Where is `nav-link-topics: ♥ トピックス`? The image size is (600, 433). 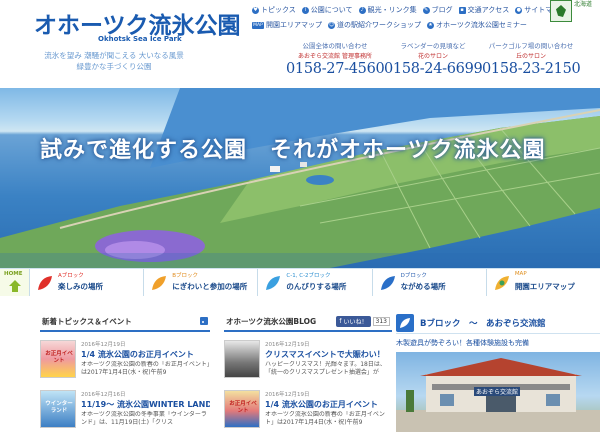 nav-link-topics: ♥ トピックス is located at coordinates (274, 10).